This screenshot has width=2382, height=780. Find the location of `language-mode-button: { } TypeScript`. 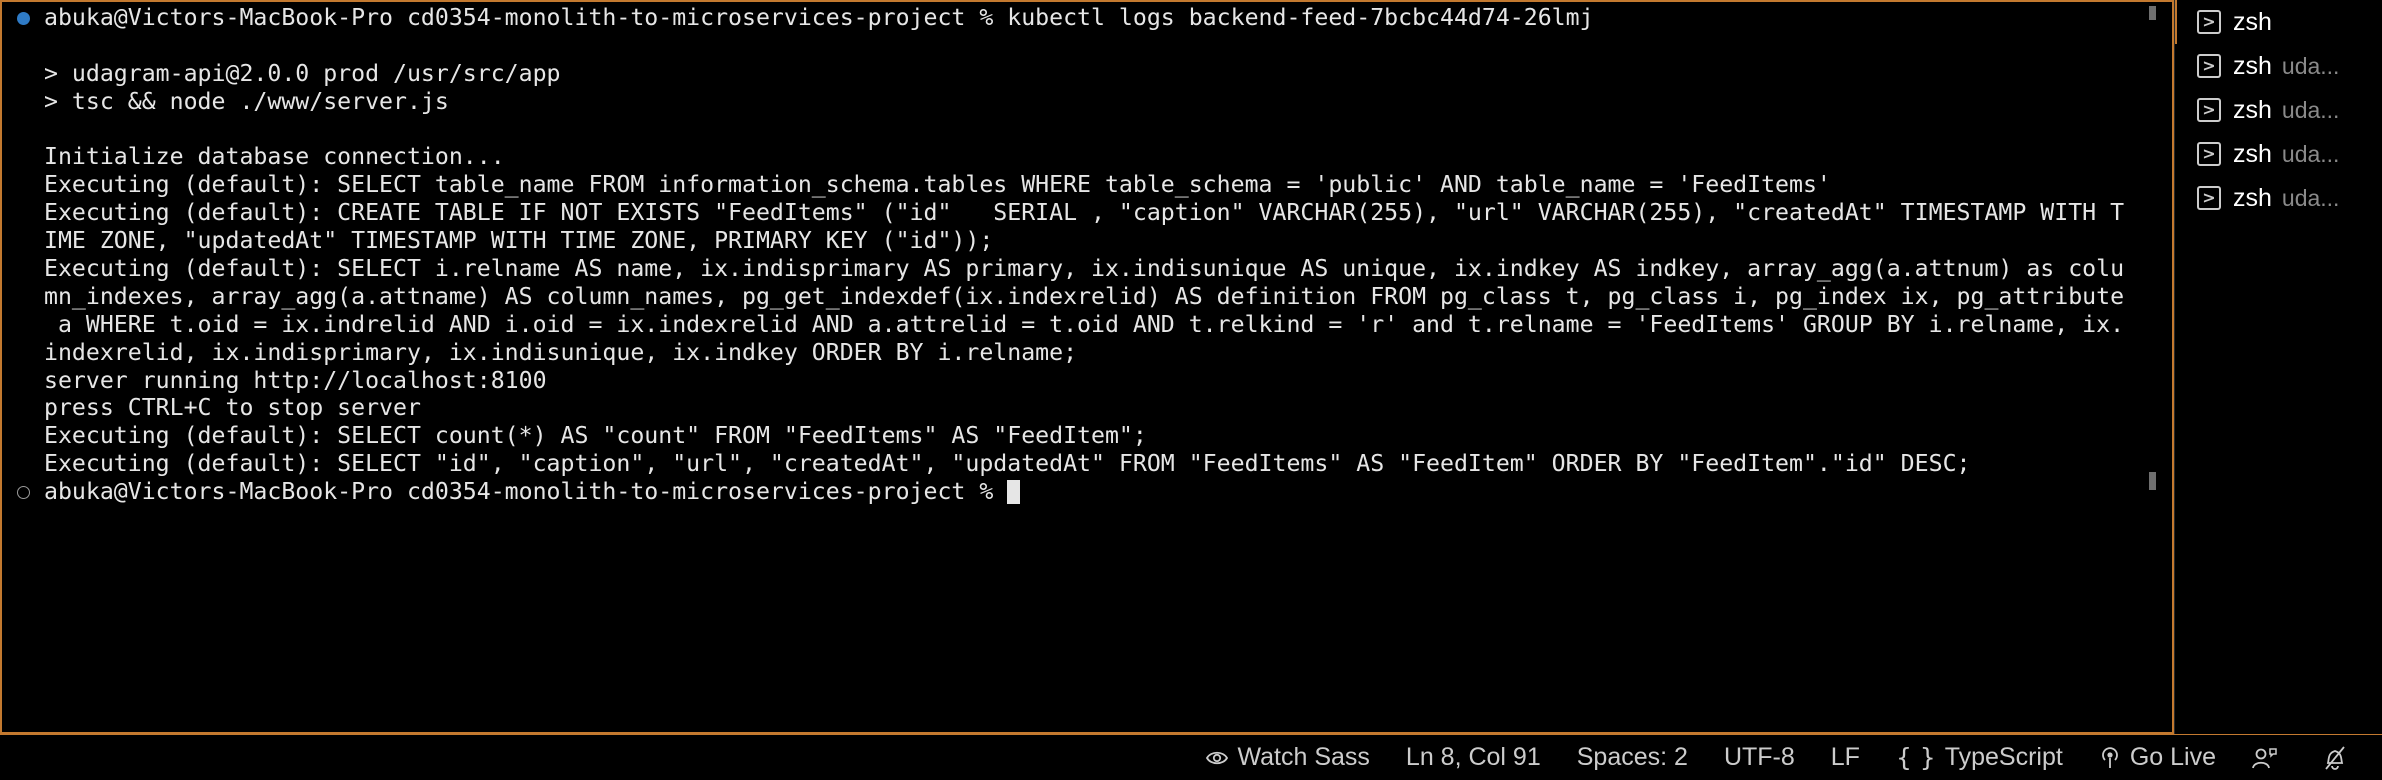

language-mode-button: { } TypeScript is located at coordinates (1979, 757).